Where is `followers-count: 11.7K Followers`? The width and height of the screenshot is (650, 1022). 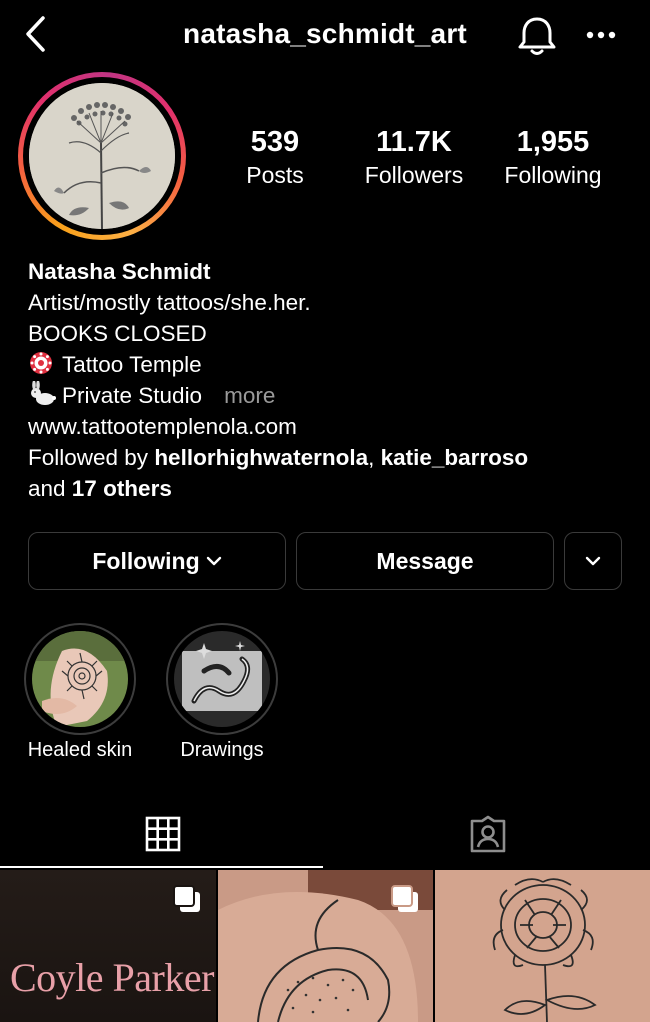 followers-count: 11.7K Followers is located at coordinates (414, 158).